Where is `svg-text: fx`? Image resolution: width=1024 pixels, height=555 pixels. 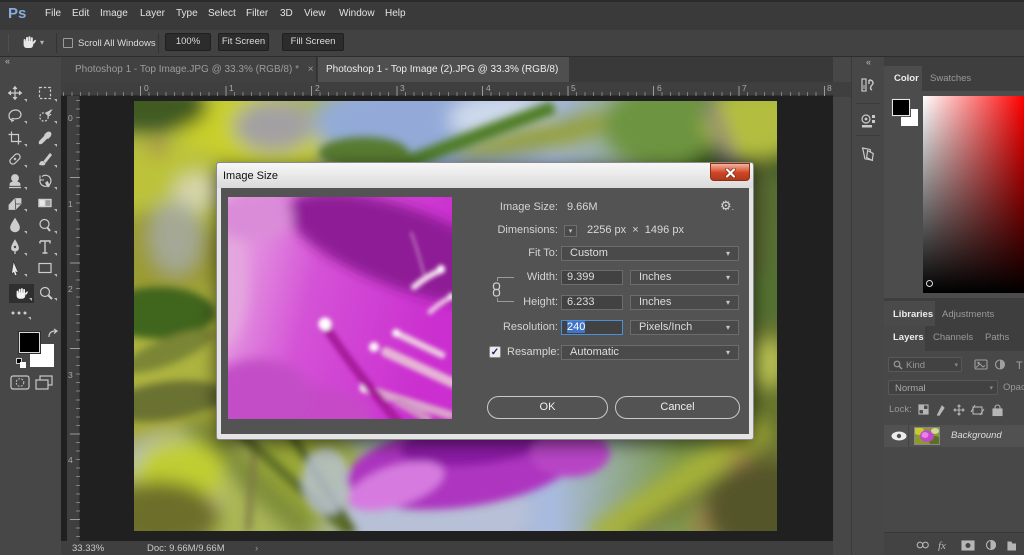
svg-text: fx is located at coordinates (942, 545).